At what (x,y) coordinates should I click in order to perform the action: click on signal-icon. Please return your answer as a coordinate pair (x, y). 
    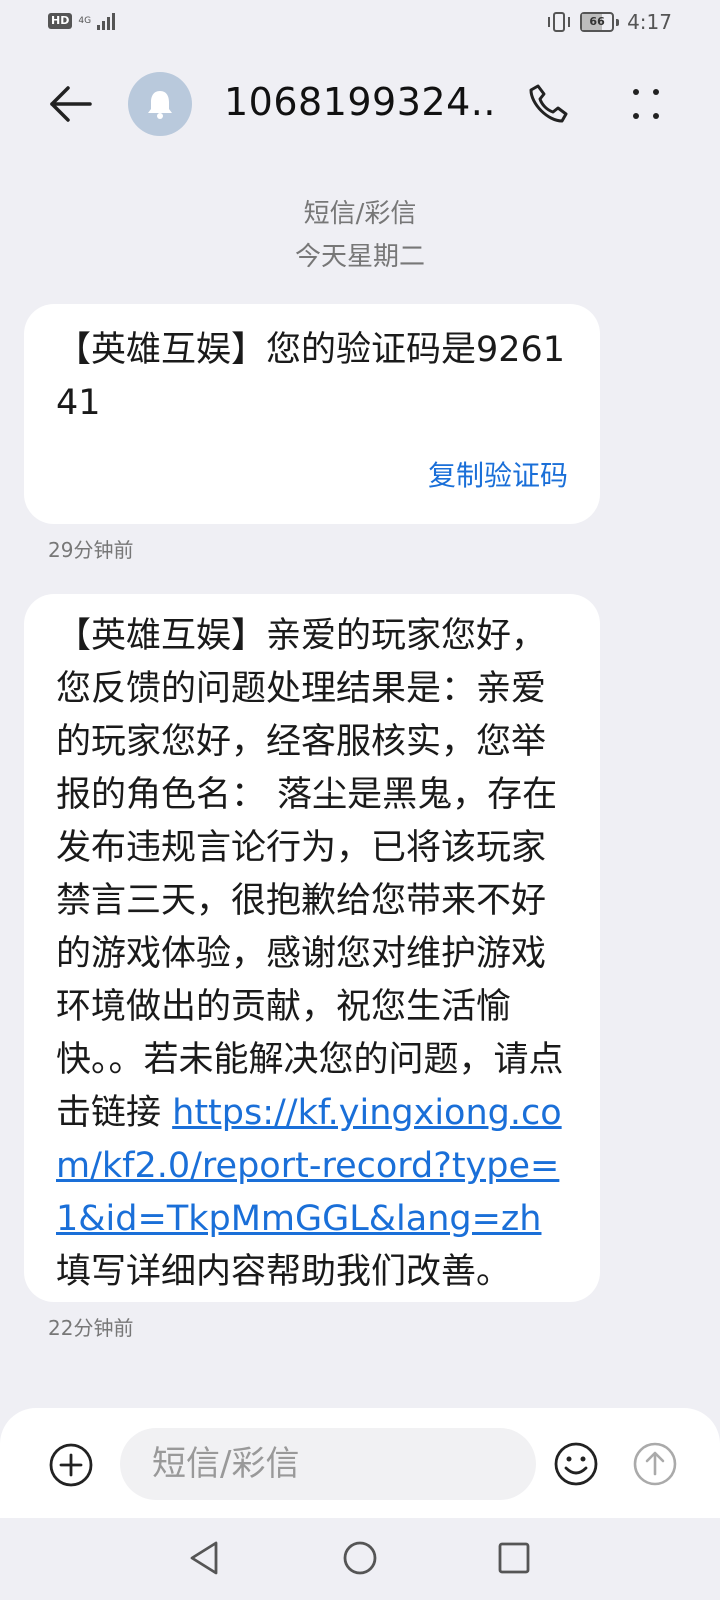
    Looking at the image, I should click on (106, 21).